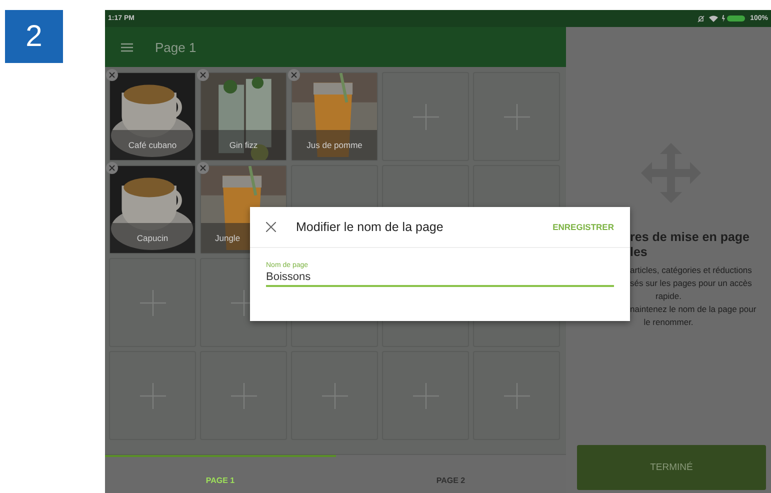 This screenshot has height=493, width=771. What do you see at coordinates (175, 47) in the screenshot?
I see `page-title: Page 1` at bounding box center [175, 47].